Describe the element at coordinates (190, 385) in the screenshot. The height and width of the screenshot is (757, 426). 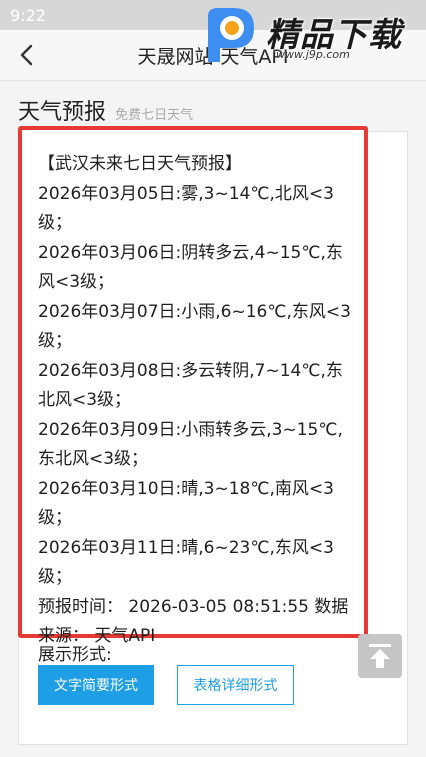
I see `forecast-day: 2026年03月08日:多云转阴,7~14℃,东北风<3级；` at that location.